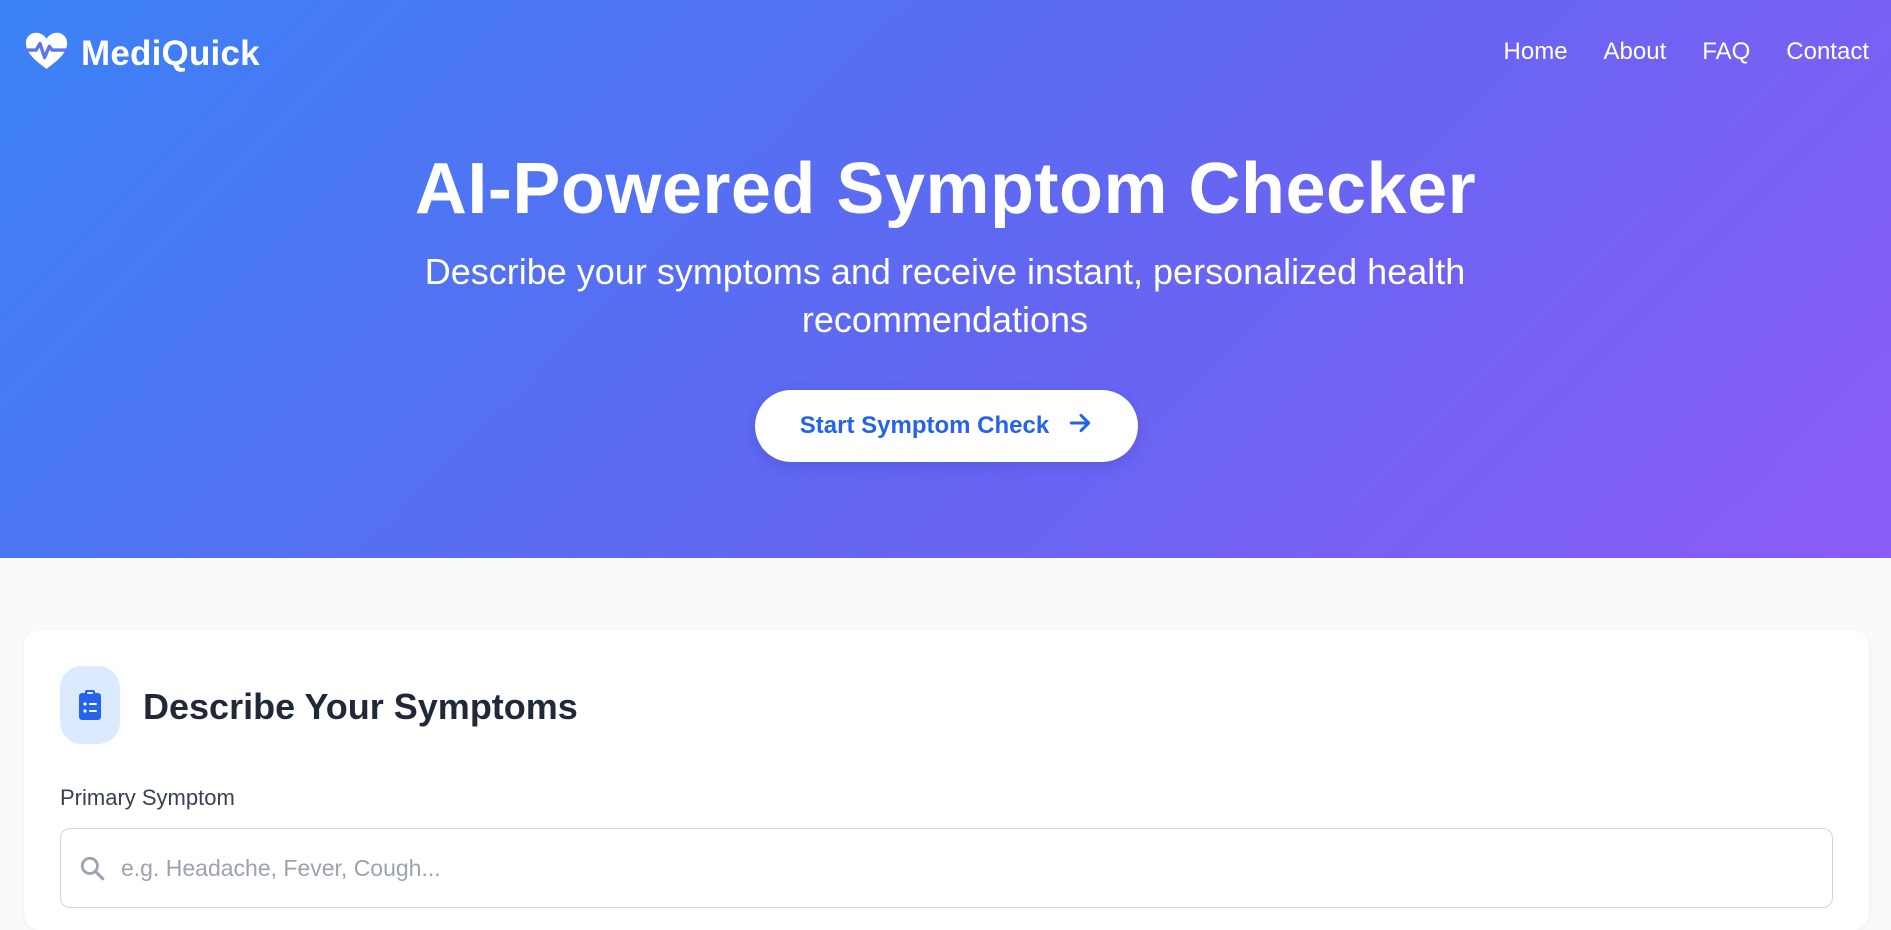 The image size is (1891, 930). I want to click on arrow-right-icon, so click(1080, 426).